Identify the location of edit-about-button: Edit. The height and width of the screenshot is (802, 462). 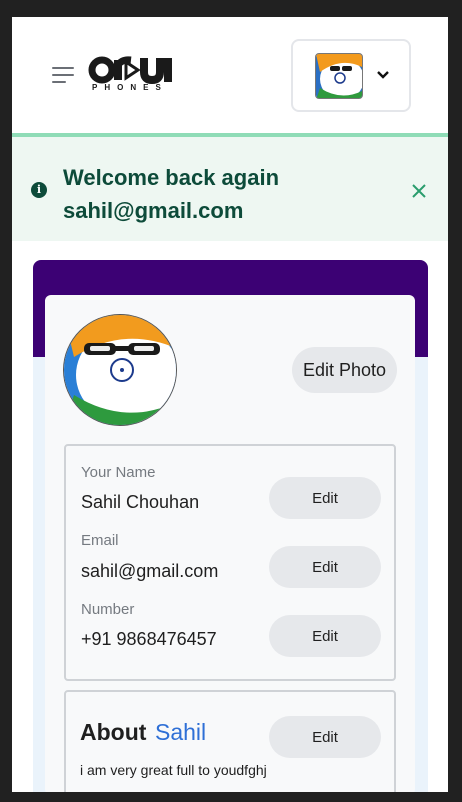
(325, 737).